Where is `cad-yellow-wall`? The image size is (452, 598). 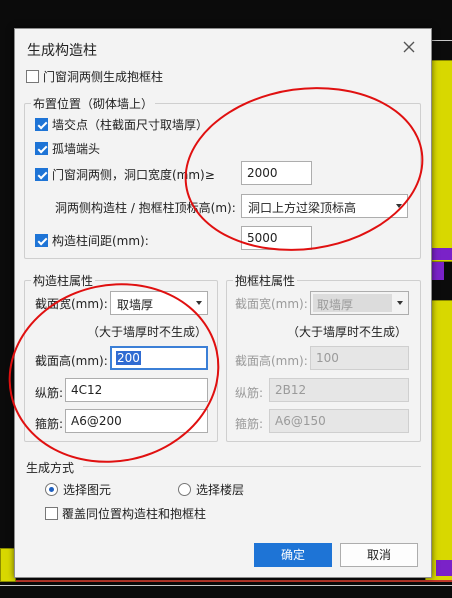 cad-yellow-wall is located at coordinates (441, 161).